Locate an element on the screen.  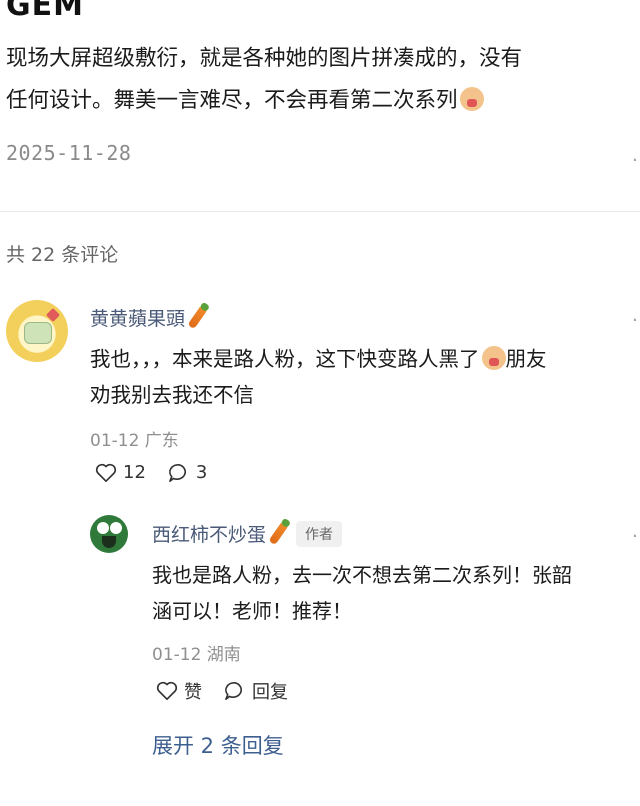
expand-replies-link: 展开 2 条回复 is located at coordinates (218, 745).